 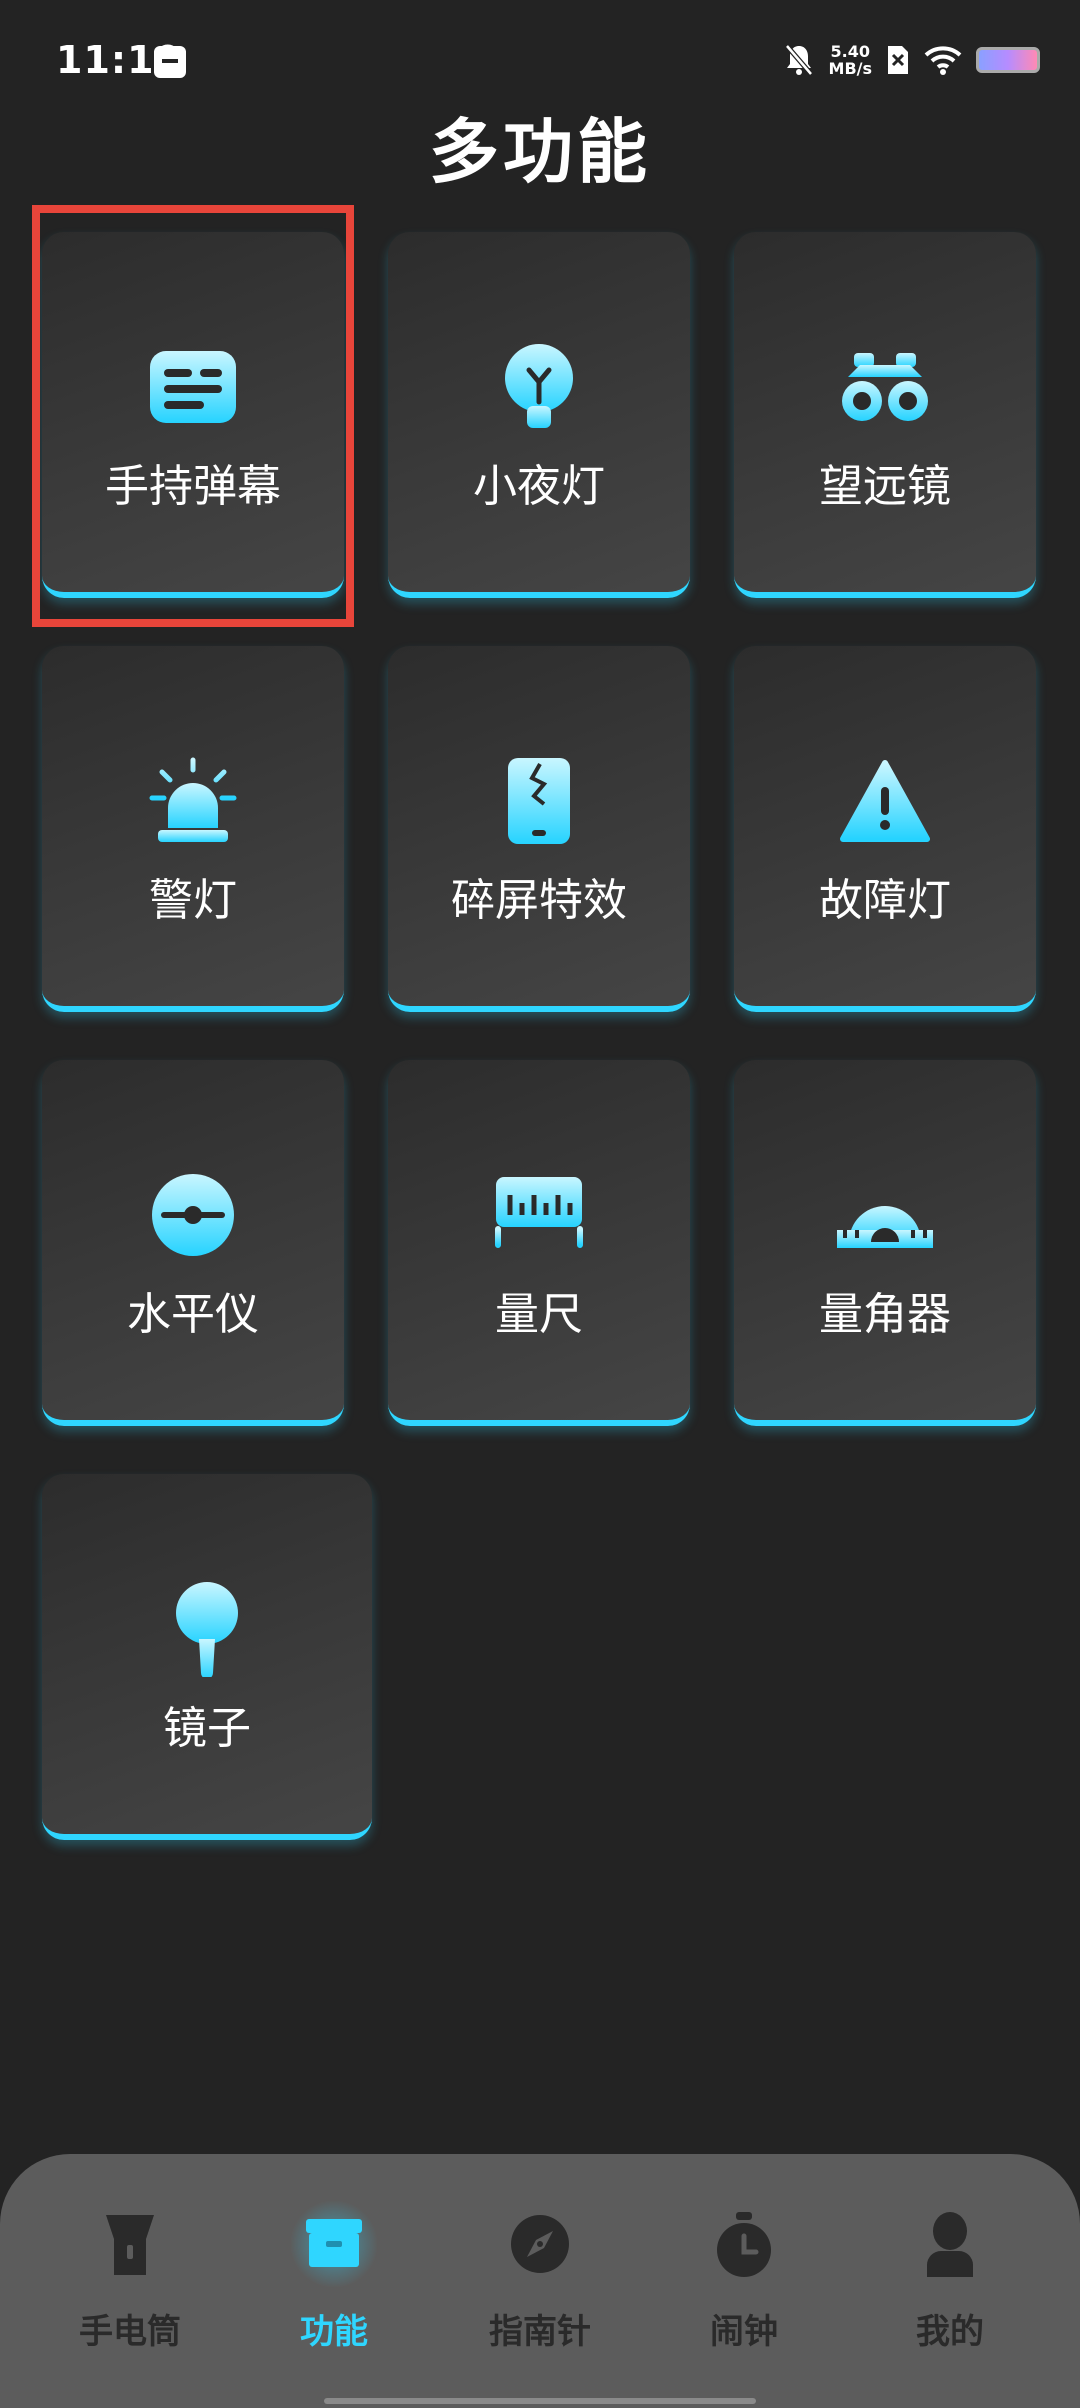 I want to click on feature-card-level: 水平仪, so click(x=193, y=1243).